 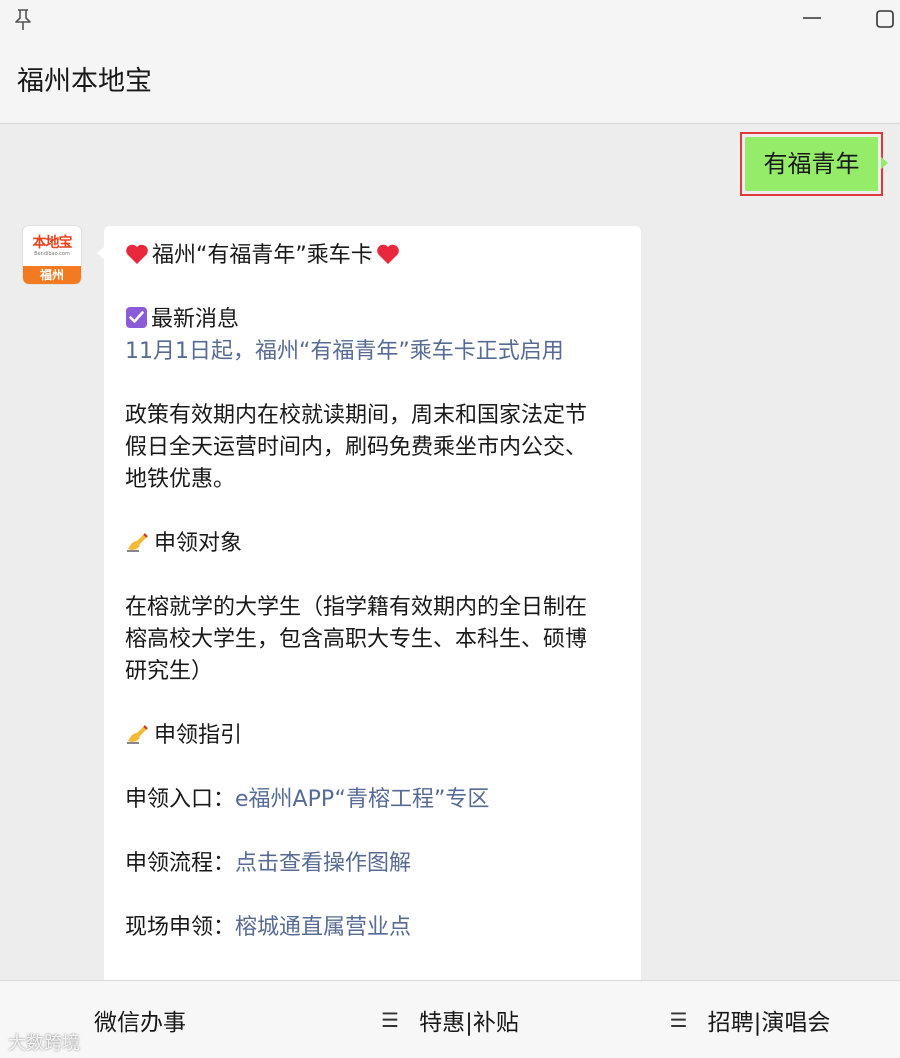 I want to click on sent-message-highlight: 有福青年, so click(x=811, y=164).